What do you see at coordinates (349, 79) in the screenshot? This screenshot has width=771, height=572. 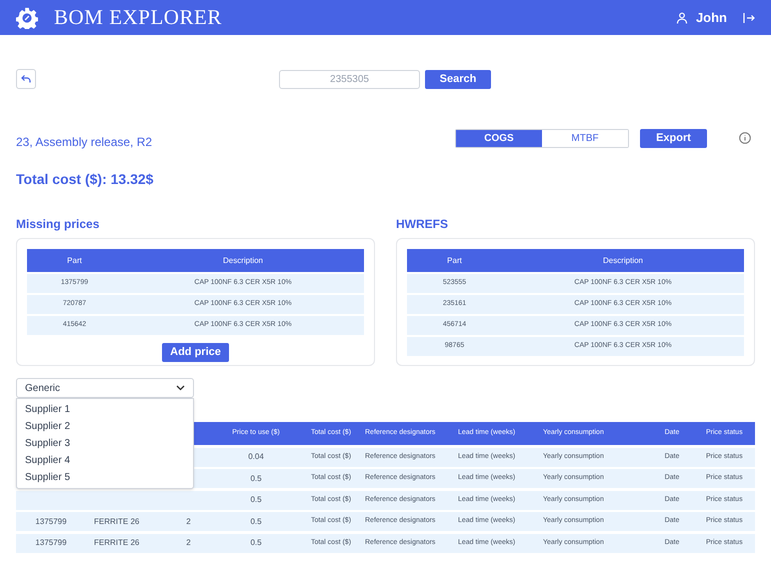 I see `search-field: 2355305` at bounding box center [349, 79].